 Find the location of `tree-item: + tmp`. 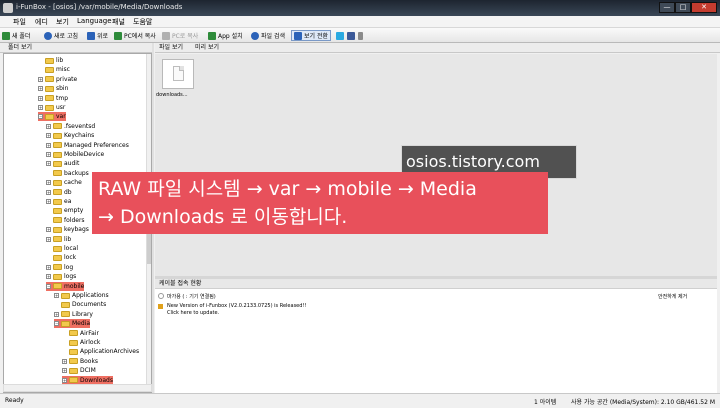

tree-item: + tmp is located at coordinates (53, 98).